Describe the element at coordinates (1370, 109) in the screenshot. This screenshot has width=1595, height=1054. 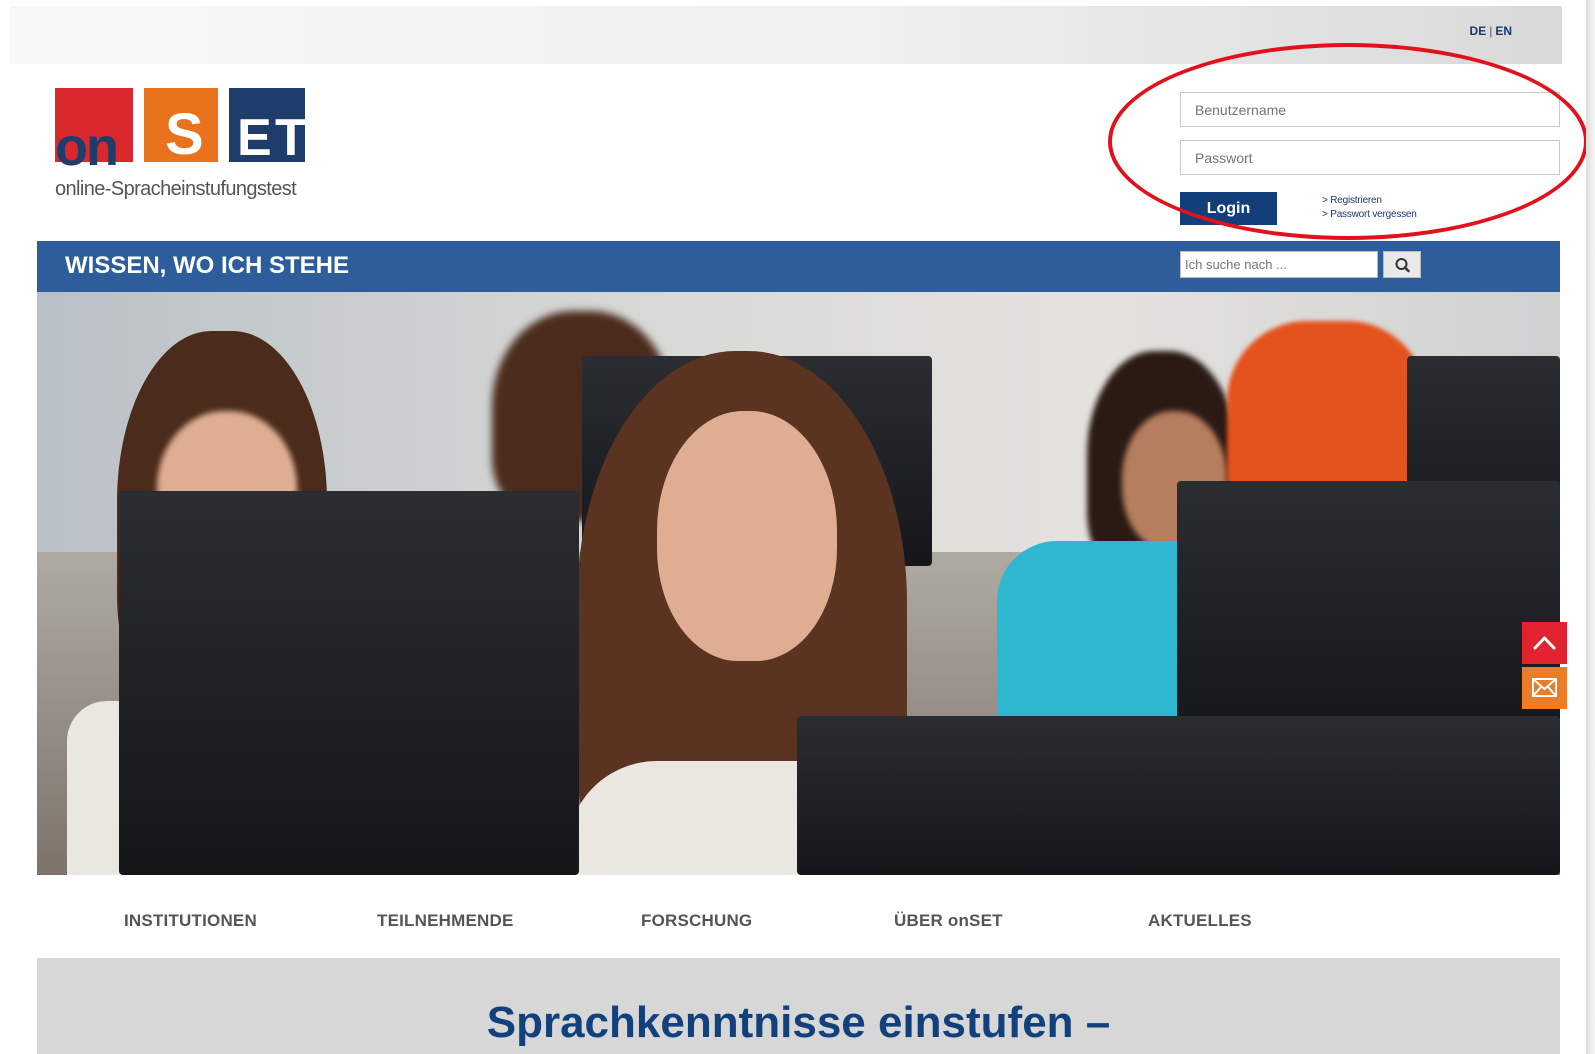
I see `username-input` at that location.